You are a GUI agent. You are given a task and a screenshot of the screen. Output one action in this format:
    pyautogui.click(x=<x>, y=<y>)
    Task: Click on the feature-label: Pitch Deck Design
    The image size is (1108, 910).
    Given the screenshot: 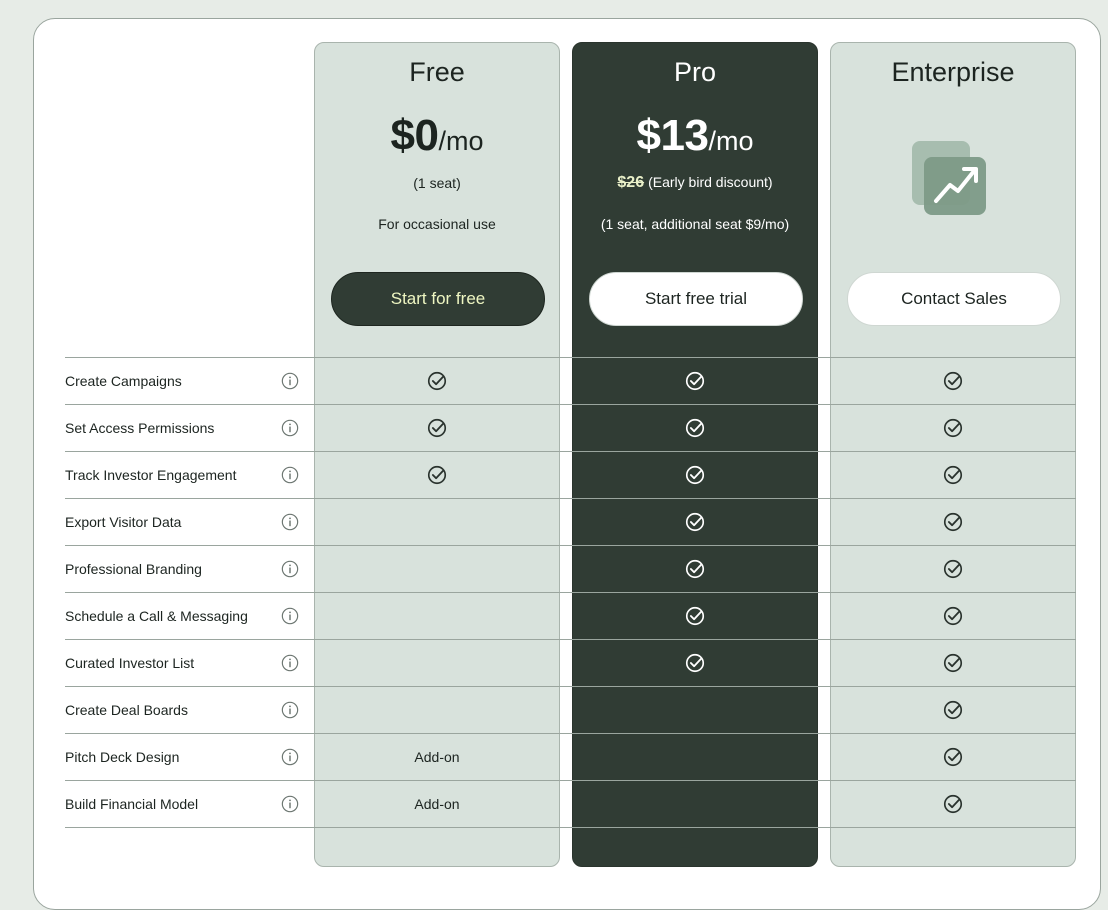 What is the action you would take?
    pyautogui.click(x=122, y=757)
    